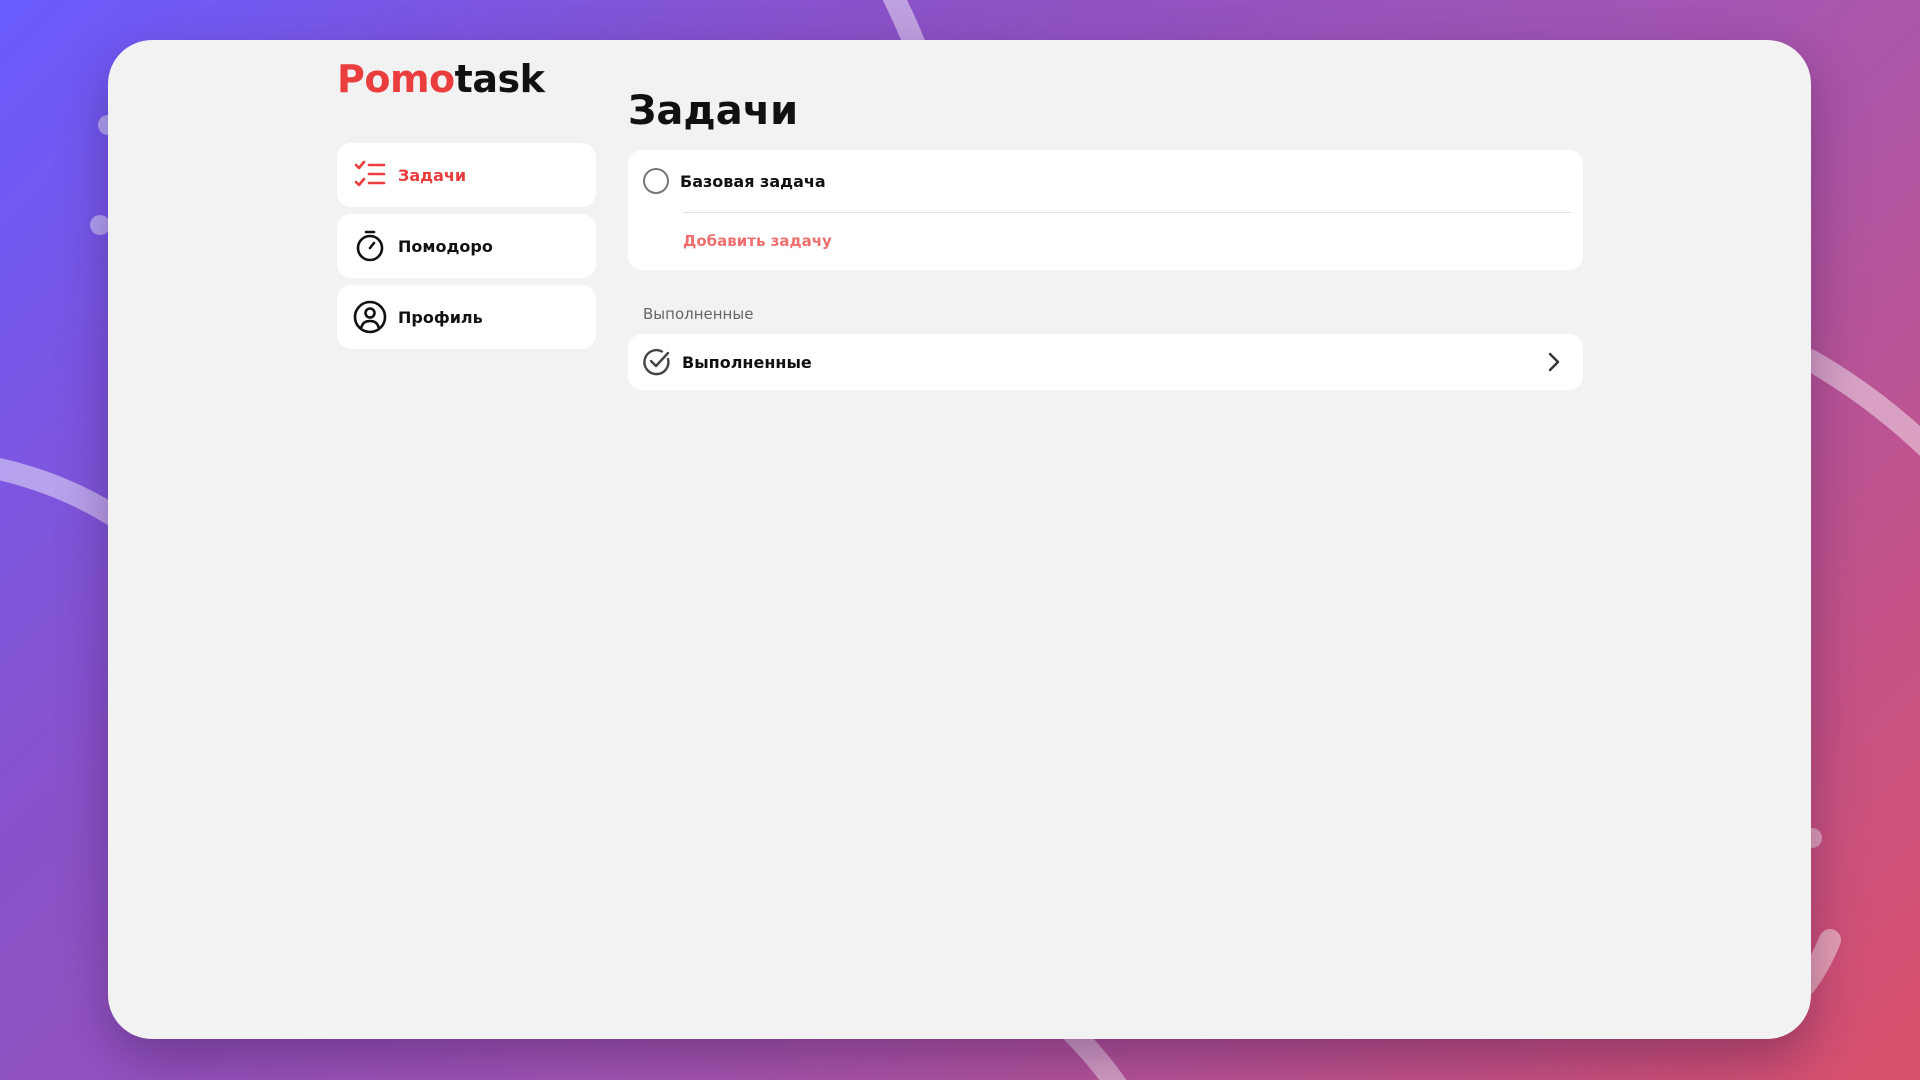 The height and width of the screenshot is (1080, 1920). Describe the element at coordinates (656, 181) in the screenshot. I see `task-checkbox` at that location.